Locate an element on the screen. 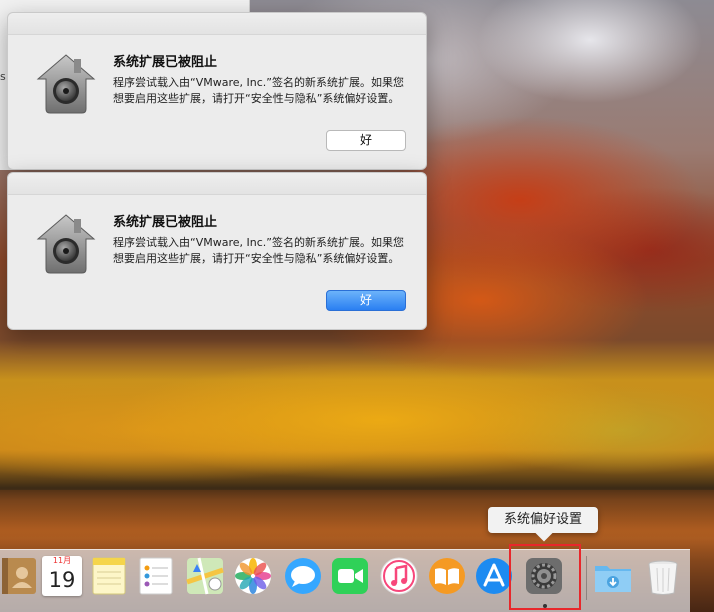 This screenshot has width=714, height=612. downloads-stack-icon is located at coordinates (613, 576).